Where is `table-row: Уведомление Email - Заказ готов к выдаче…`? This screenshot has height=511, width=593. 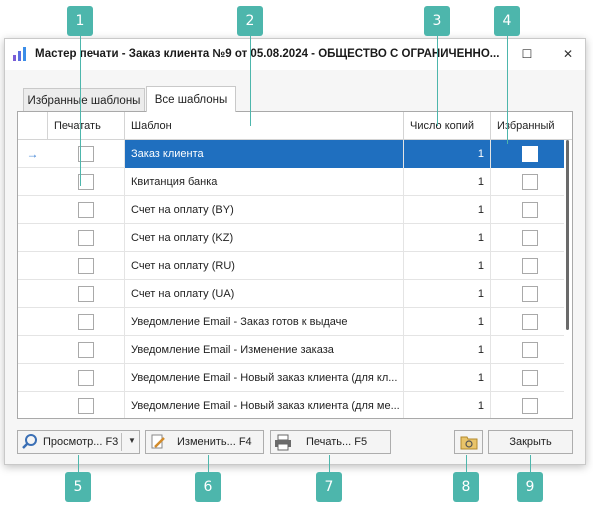 table-row: Уведомление Email - Заказ готов к выдаче… is located at coordinates (292, 322).